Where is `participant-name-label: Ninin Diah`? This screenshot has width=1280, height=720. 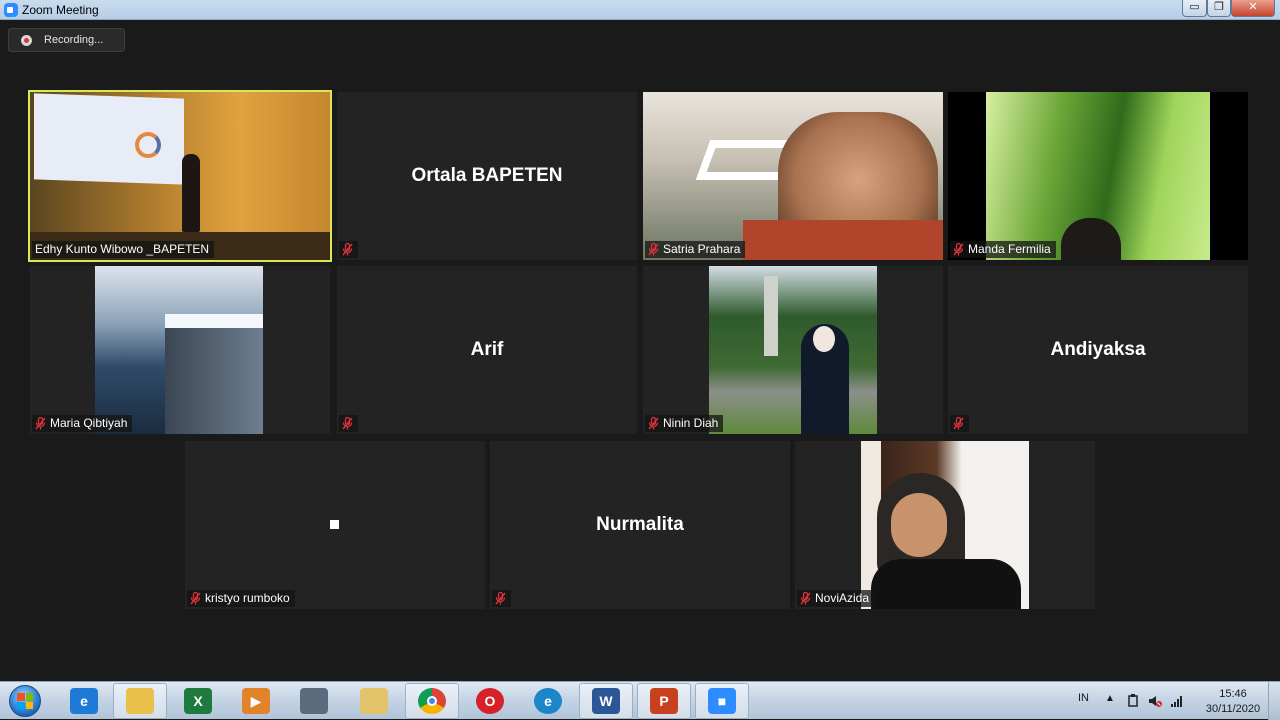 participant-name-label: Ninin Diah is located at coordinates (684, 423).